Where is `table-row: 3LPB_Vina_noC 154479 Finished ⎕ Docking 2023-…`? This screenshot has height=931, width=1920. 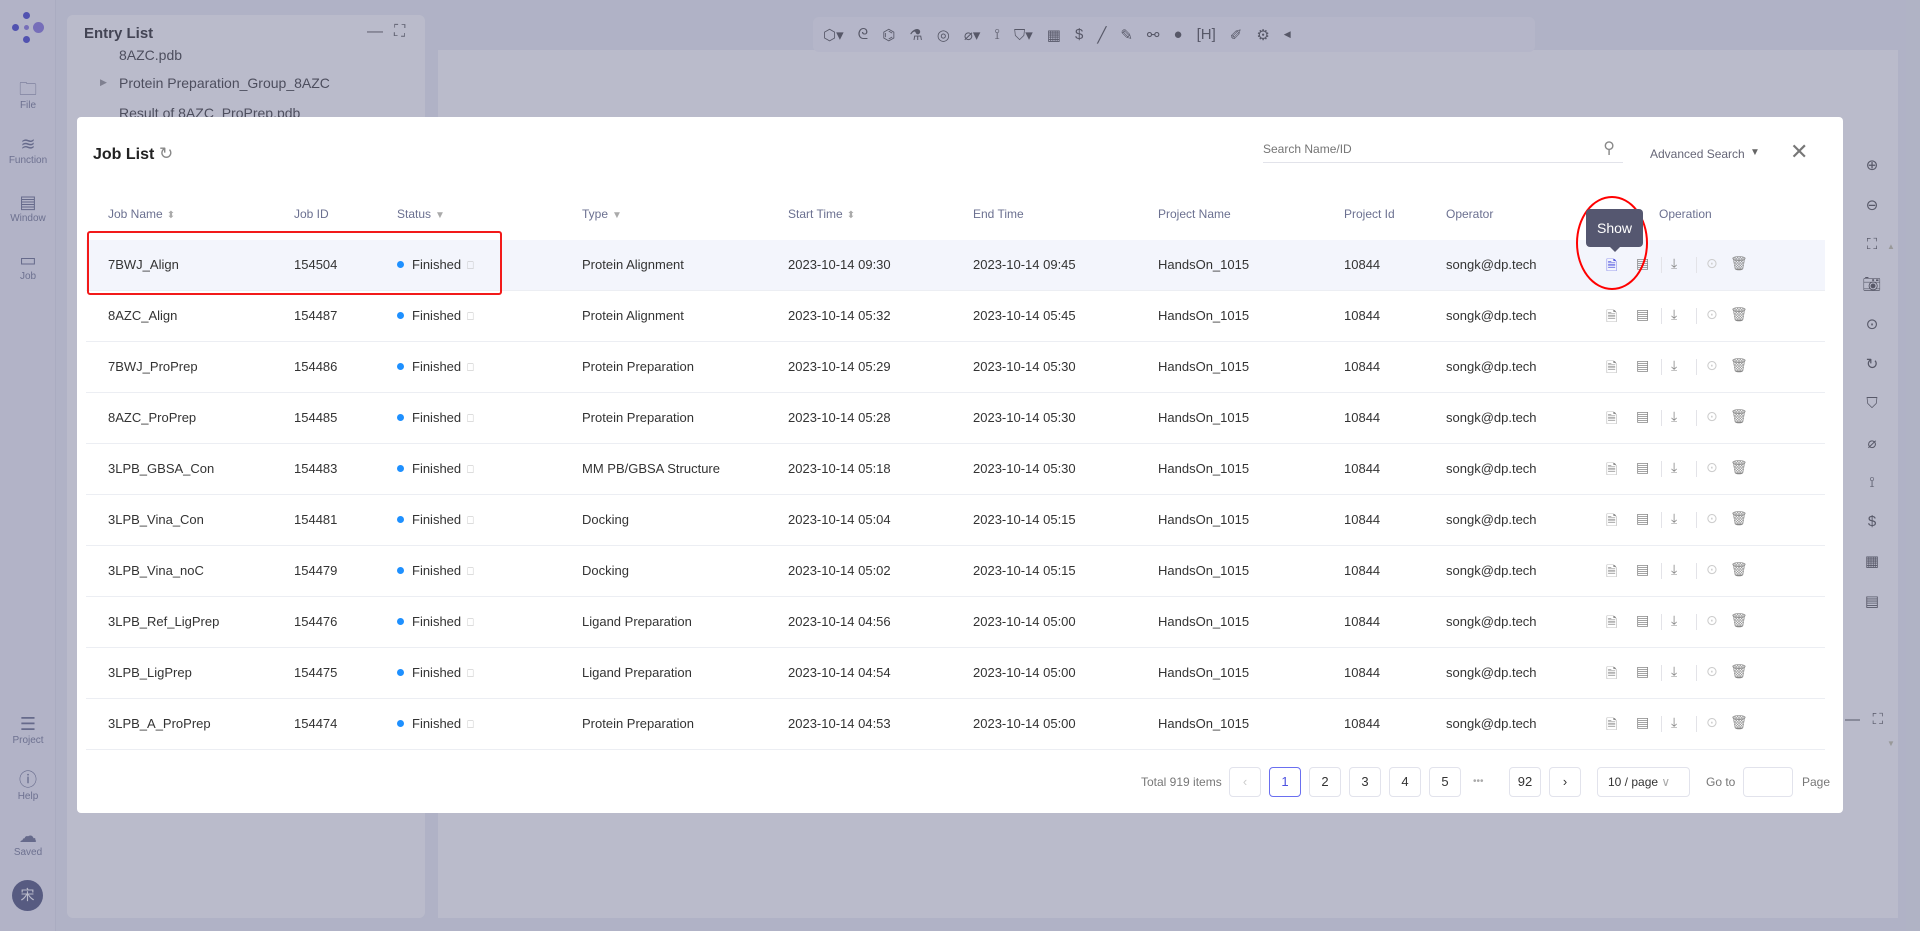
table-row: 3LPB_Vina_noC 154479 Finished ⎕ Docking 2023-… is located at coordinates (955, 571).